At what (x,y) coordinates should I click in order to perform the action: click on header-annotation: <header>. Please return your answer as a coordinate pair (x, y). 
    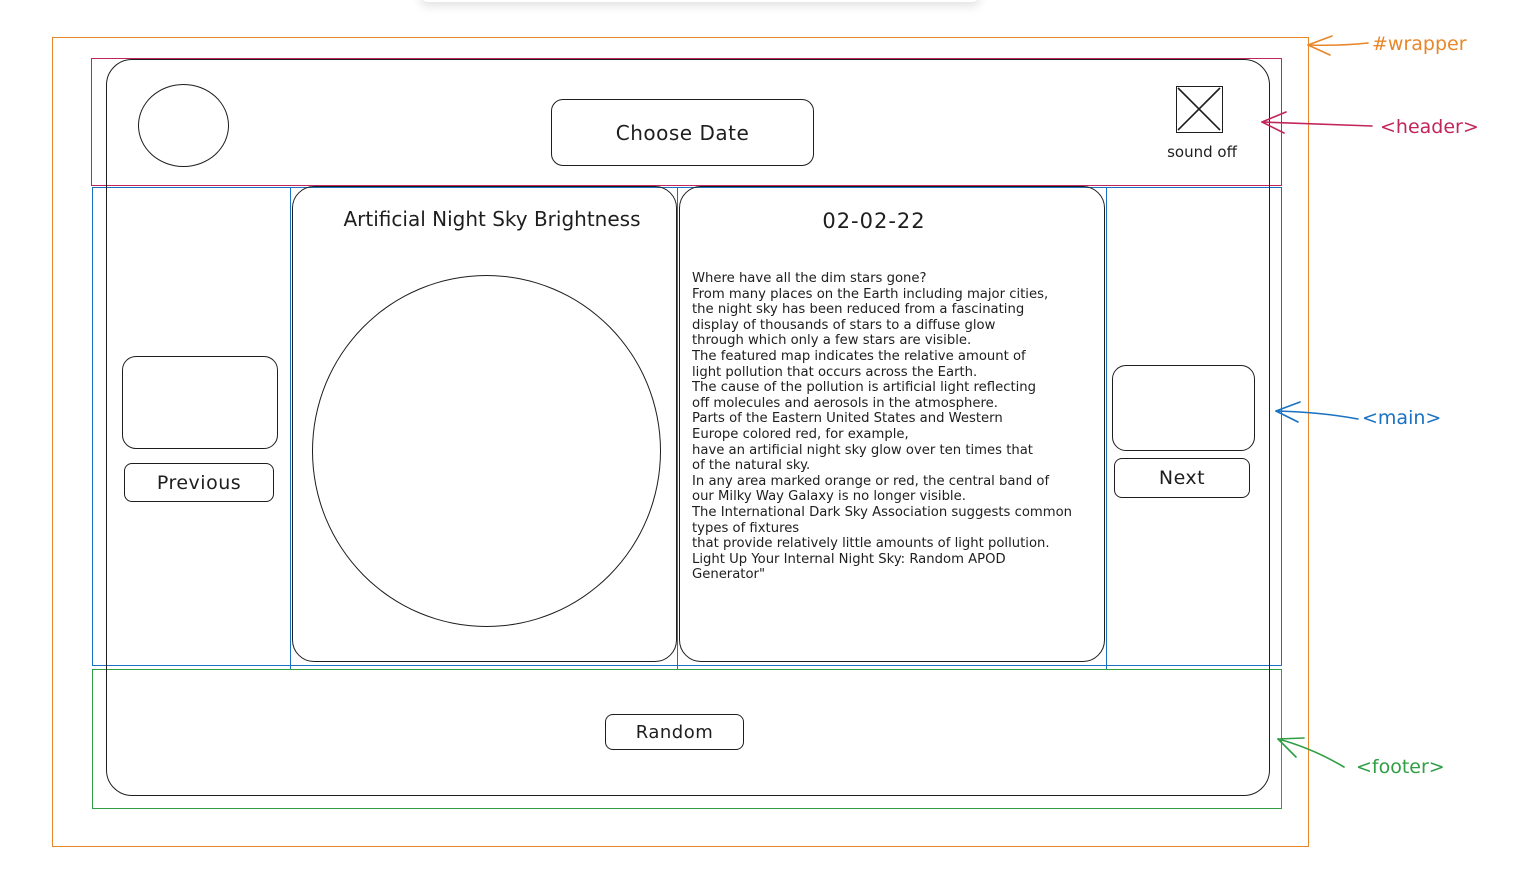
    Looking at the image, I should click on (1429, 127).